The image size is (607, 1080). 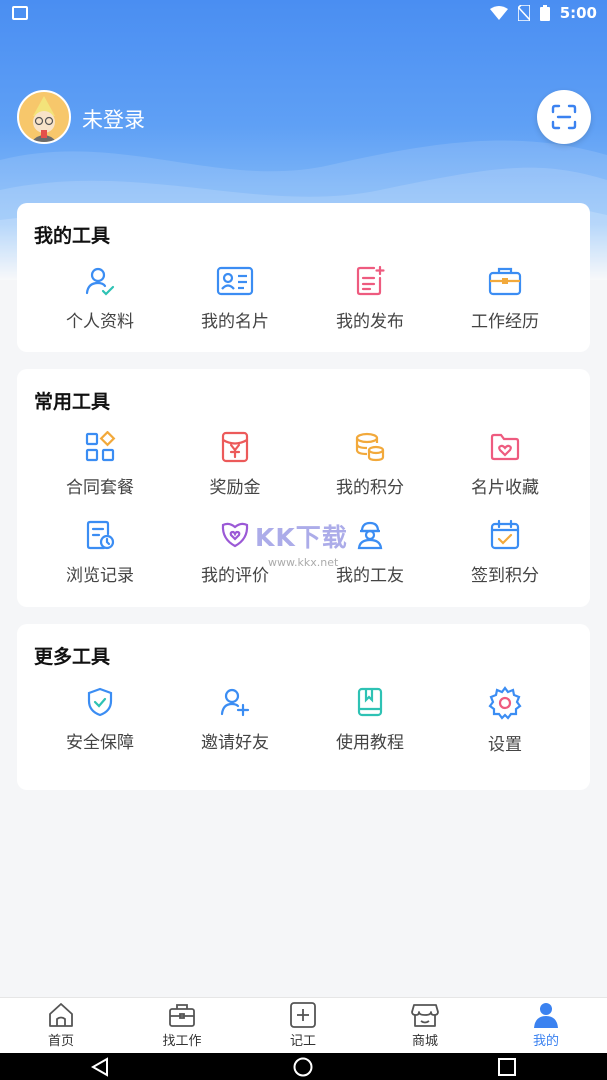 What do you see at coordinates (61, 1015) in the screenshot?
I see `home-icon` at bounding box center [61, 1015].